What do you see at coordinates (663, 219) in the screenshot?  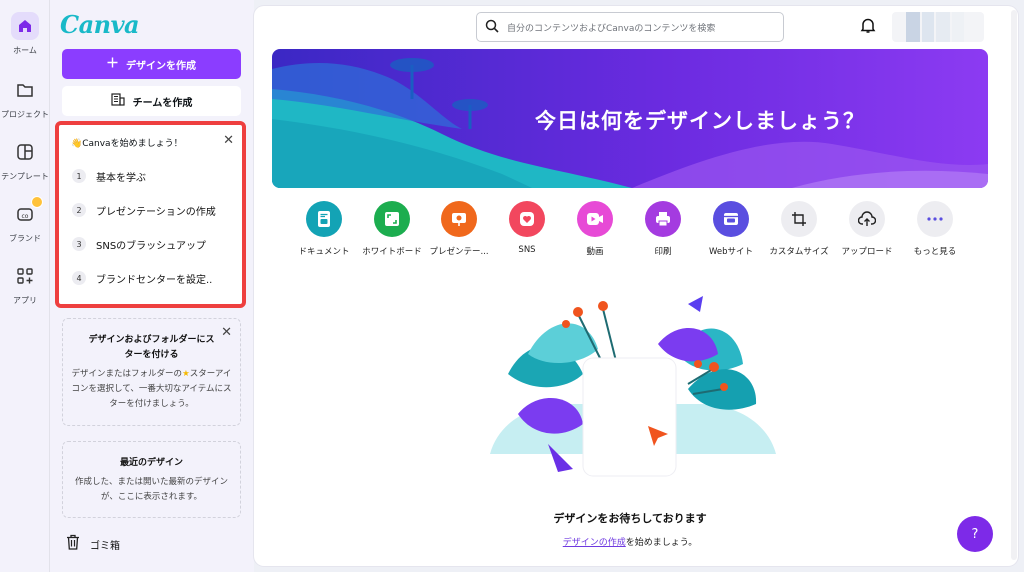 I see `print-icon` at bounding box center [663, 219].